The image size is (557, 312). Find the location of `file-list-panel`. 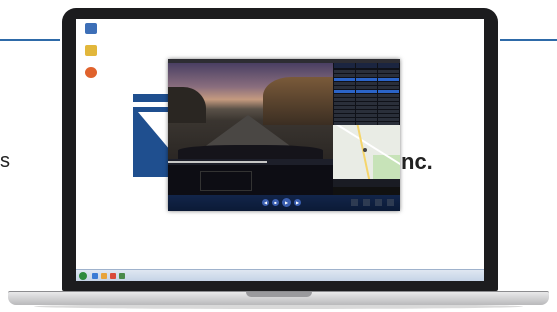

file-list-panel is located at coordinates (366, 94).